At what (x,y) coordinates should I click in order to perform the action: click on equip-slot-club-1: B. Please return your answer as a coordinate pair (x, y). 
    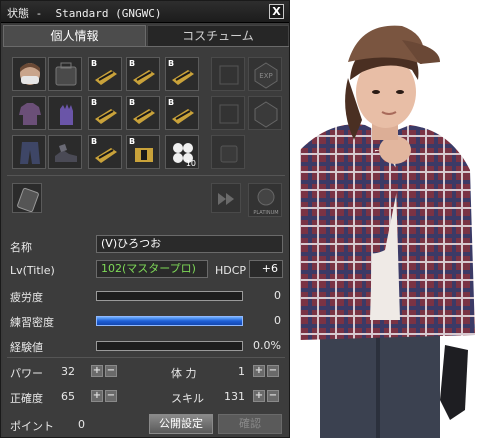
    Looking at the image, I should click on (105, 74).